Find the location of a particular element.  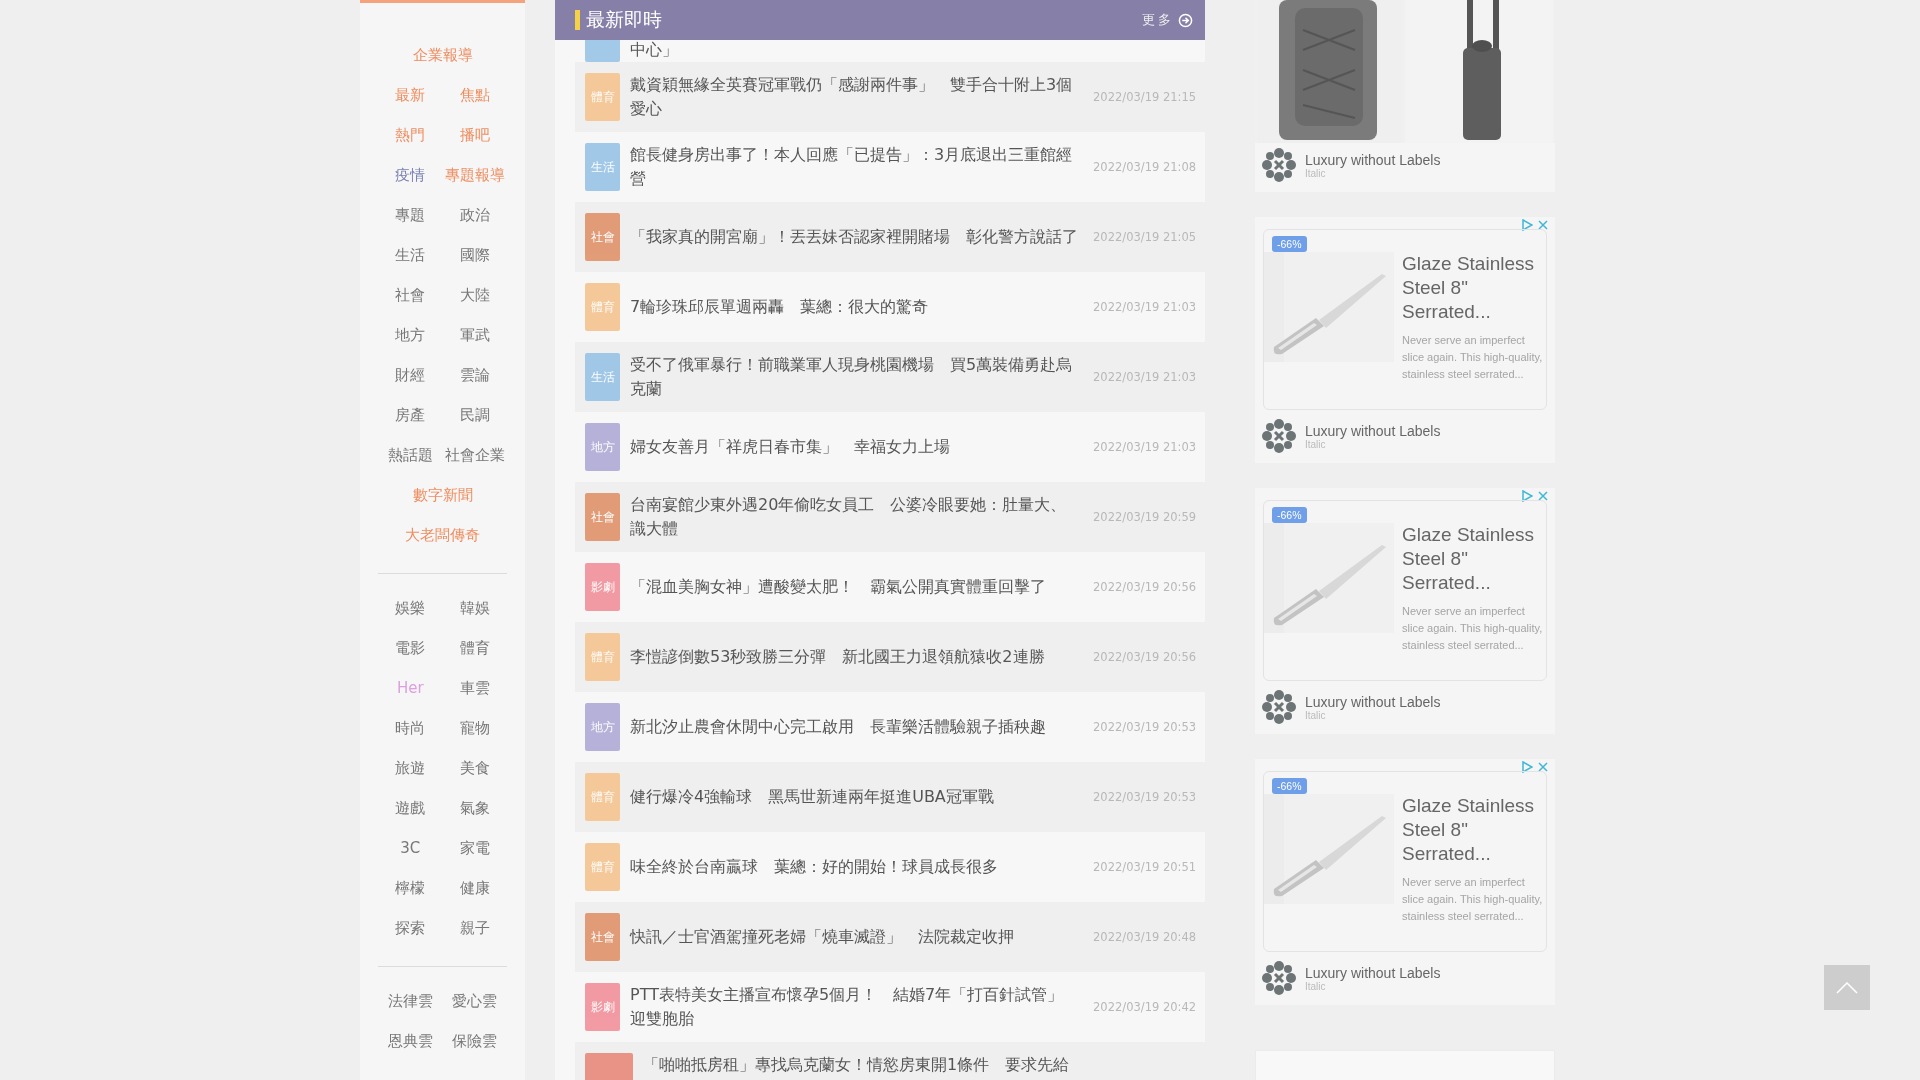

category-link: 地方 is located at coordinates (410, 335).